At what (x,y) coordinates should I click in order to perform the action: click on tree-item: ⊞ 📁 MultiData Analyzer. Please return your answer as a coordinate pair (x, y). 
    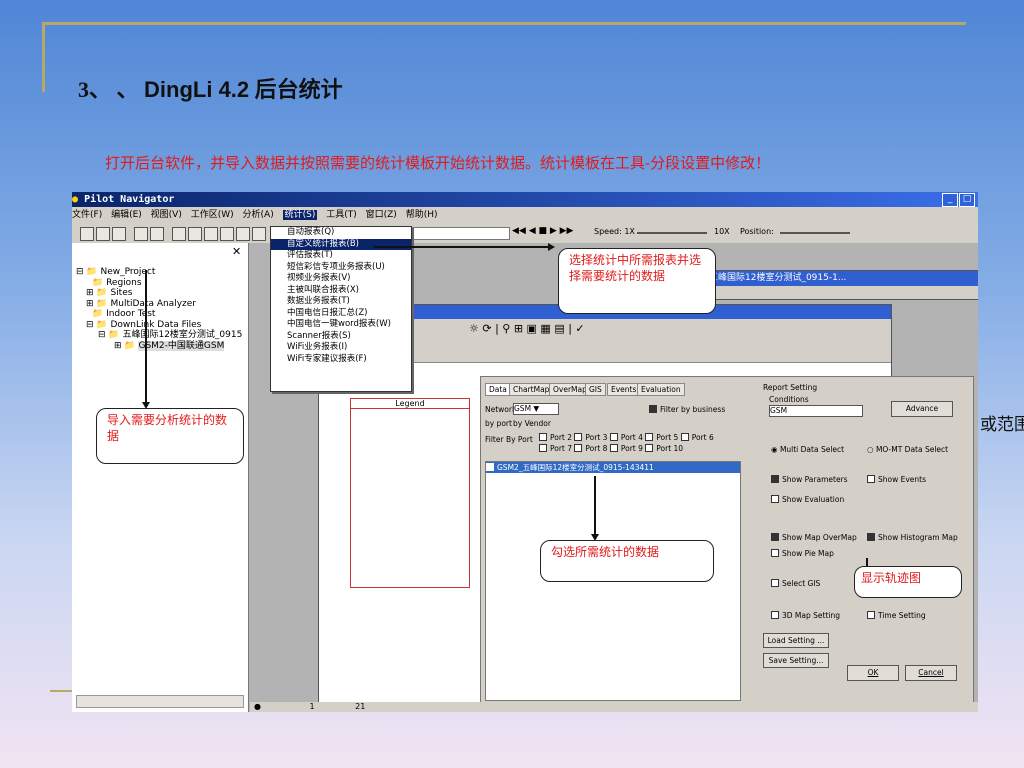
    Looking at the image, I should click on (158, 304).